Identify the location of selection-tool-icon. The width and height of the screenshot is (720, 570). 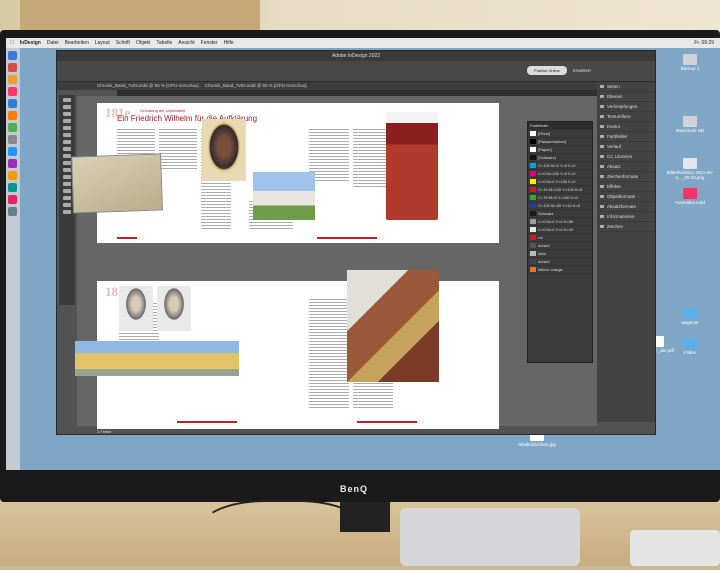
(67, 100).